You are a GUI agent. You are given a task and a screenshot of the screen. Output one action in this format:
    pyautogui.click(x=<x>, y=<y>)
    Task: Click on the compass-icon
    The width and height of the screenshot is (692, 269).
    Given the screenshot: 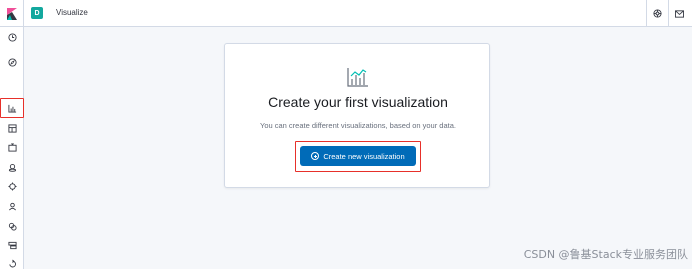 What is the action you would take?
    pyautogui.click(x=12, y=62)
    